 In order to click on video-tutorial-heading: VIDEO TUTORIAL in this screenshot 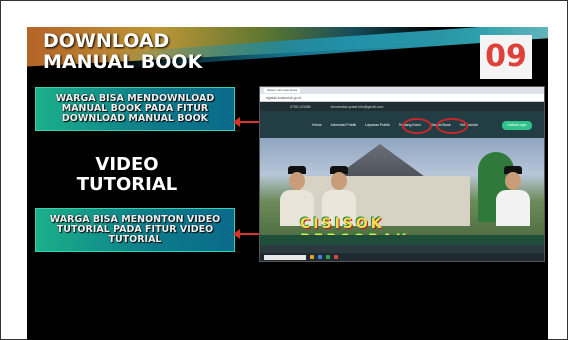, I will do `click(127, 175)`.